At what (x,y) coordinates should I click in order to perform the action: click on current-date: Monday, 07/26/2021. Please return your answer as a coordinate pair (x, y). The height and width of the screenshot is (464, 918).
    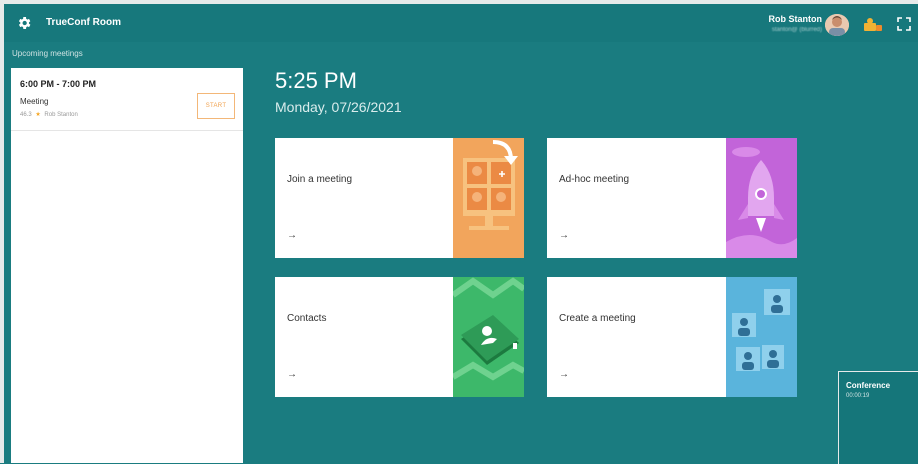
    Looking at the image, I should click on (338, 107).